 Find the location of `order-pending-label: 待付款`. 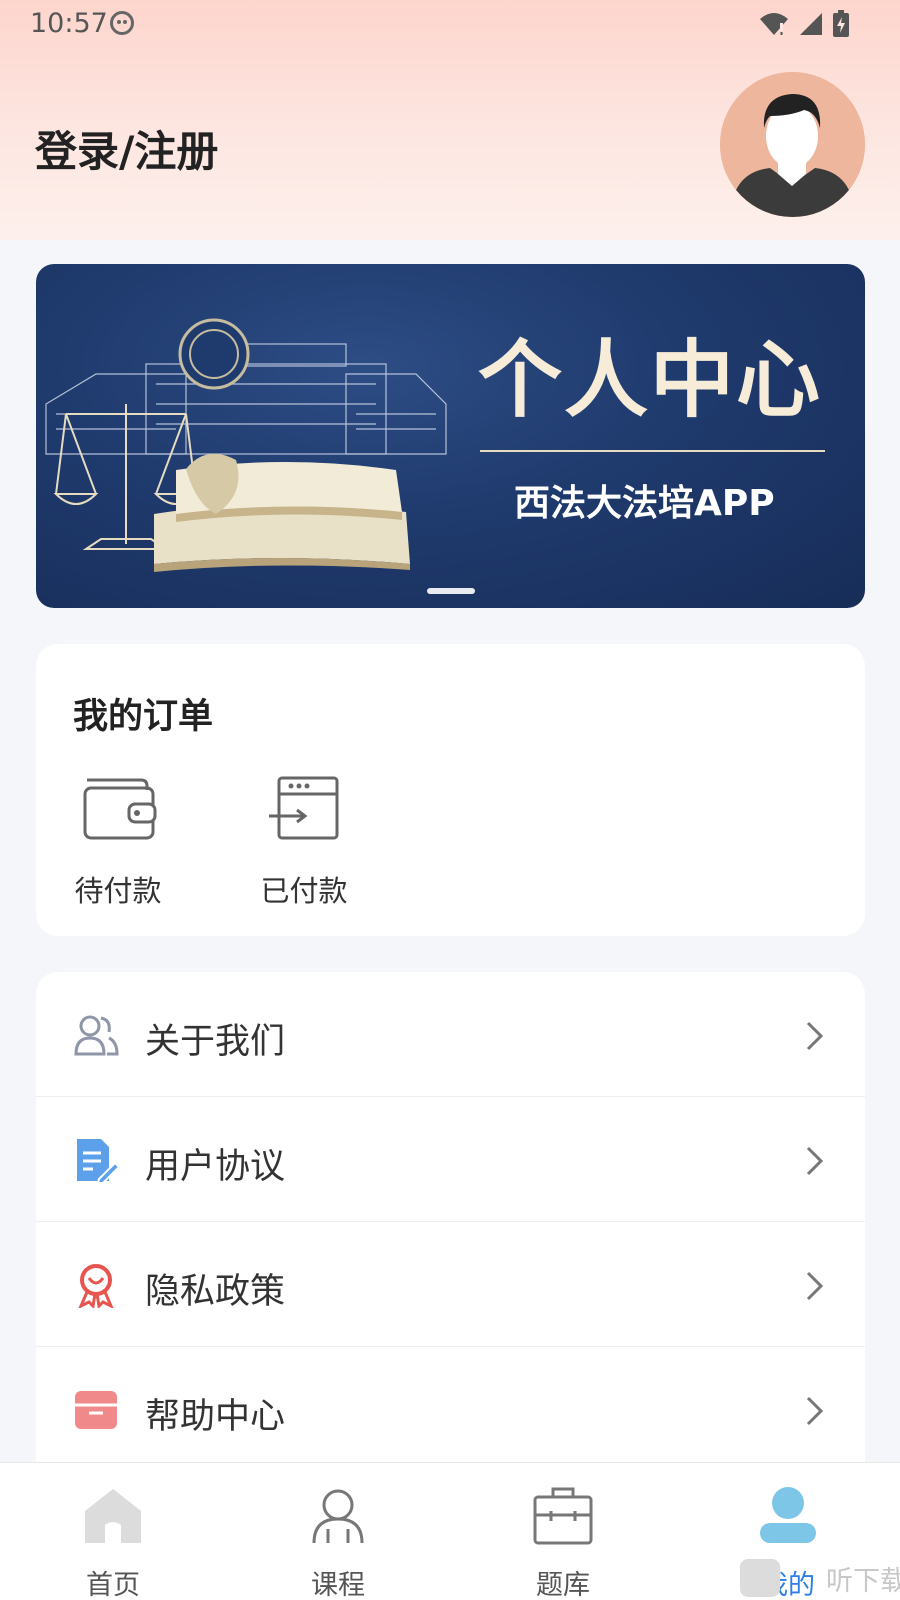

order-pending-label: 待付款 is located at coordinates (118, 891).